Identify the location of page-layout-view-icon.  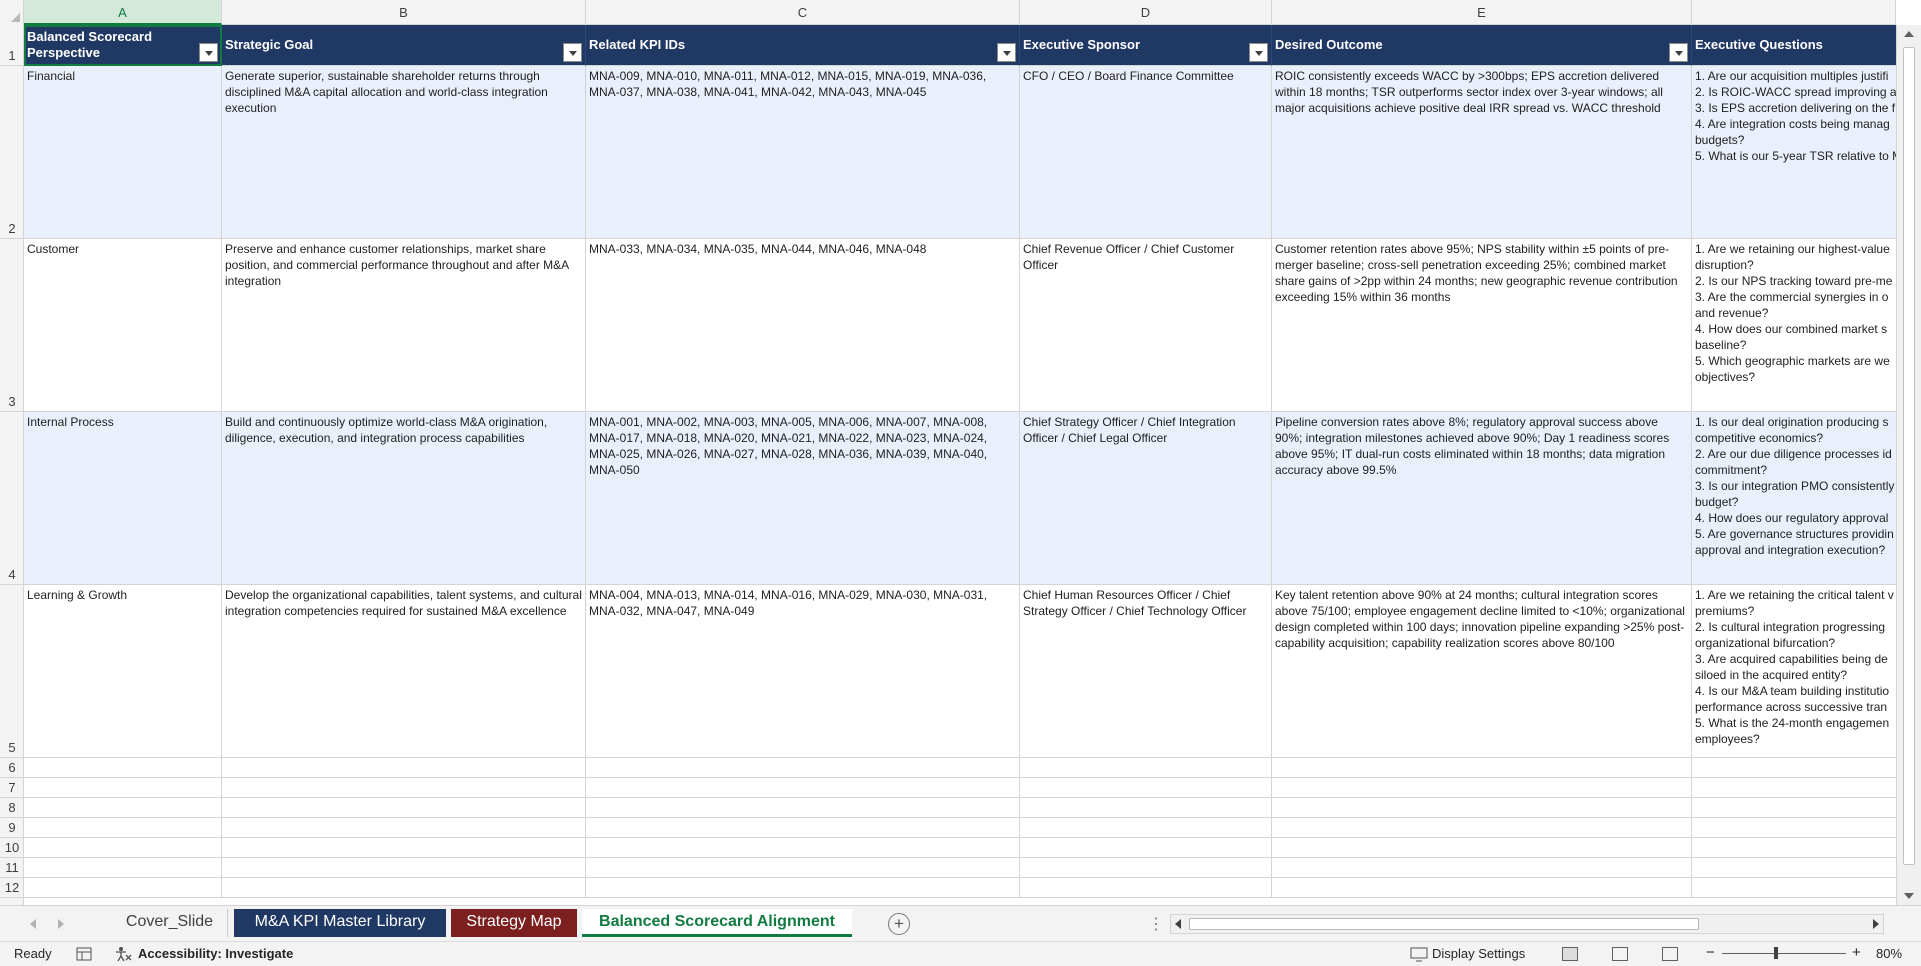
(1620, 954).